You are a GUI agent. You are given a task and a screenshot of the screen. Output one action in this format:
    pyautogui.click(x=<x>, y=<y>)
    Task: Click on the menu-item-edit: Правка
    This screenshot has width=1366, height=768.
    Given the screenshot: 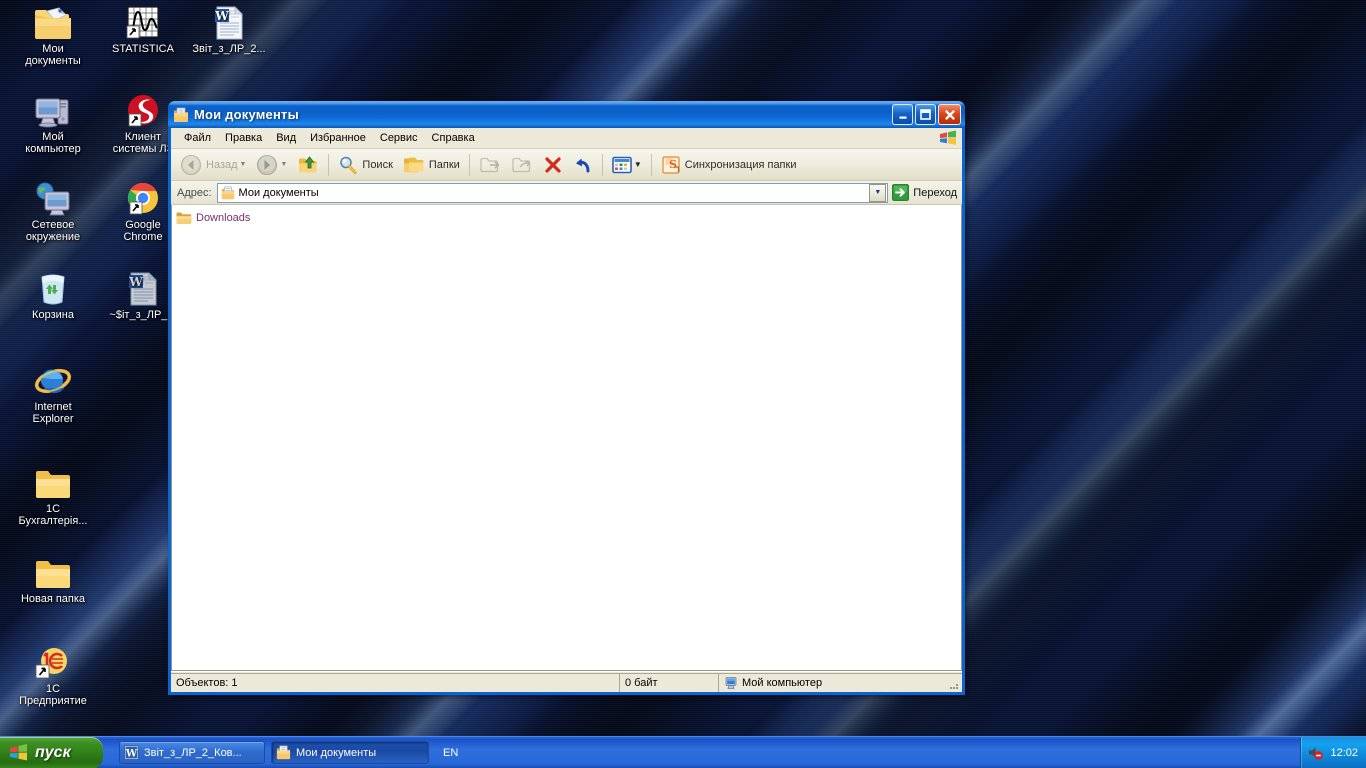 What is the action you would take?
    pyautogui.click(x=243, y=138)
    